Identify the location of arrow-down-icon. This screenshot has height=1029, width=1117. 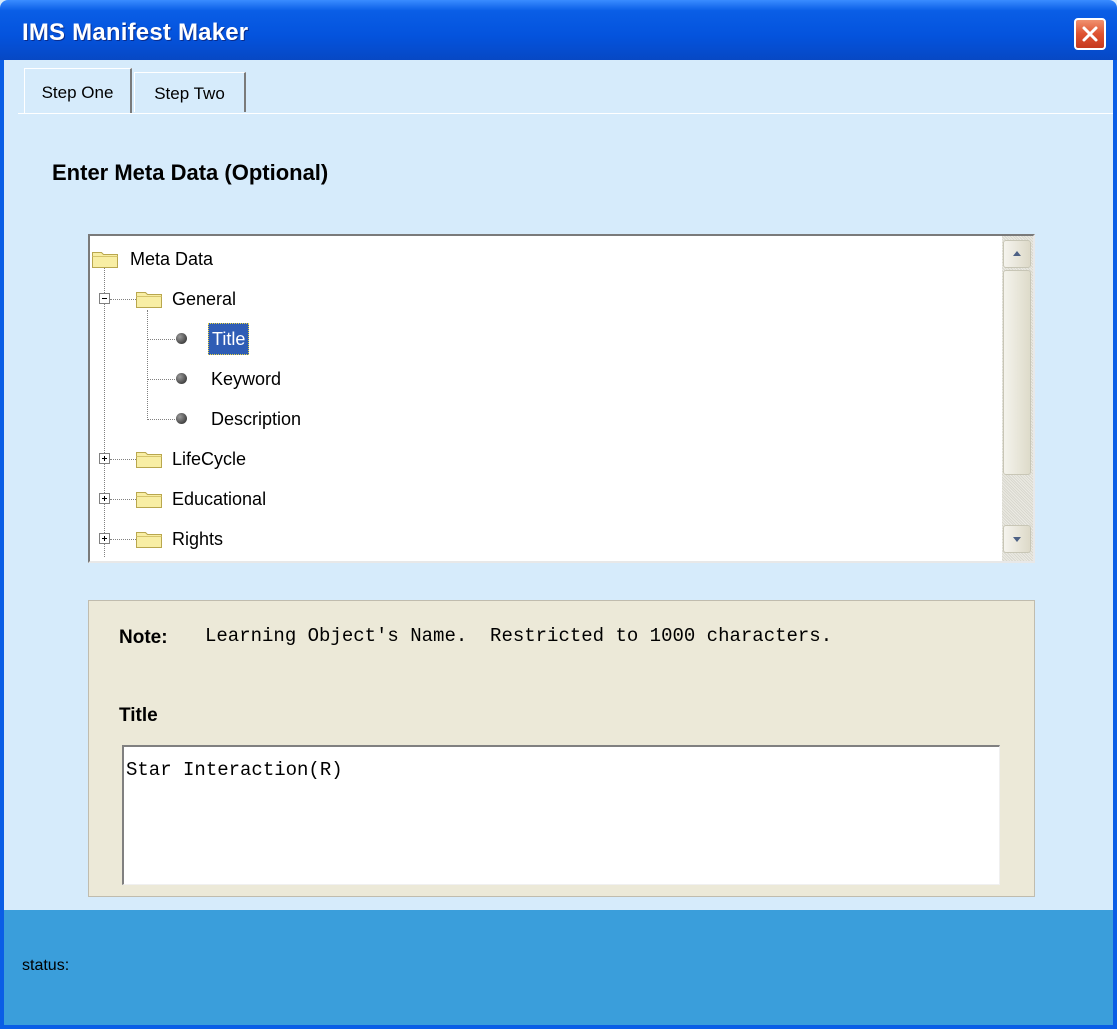
(1017, 539).